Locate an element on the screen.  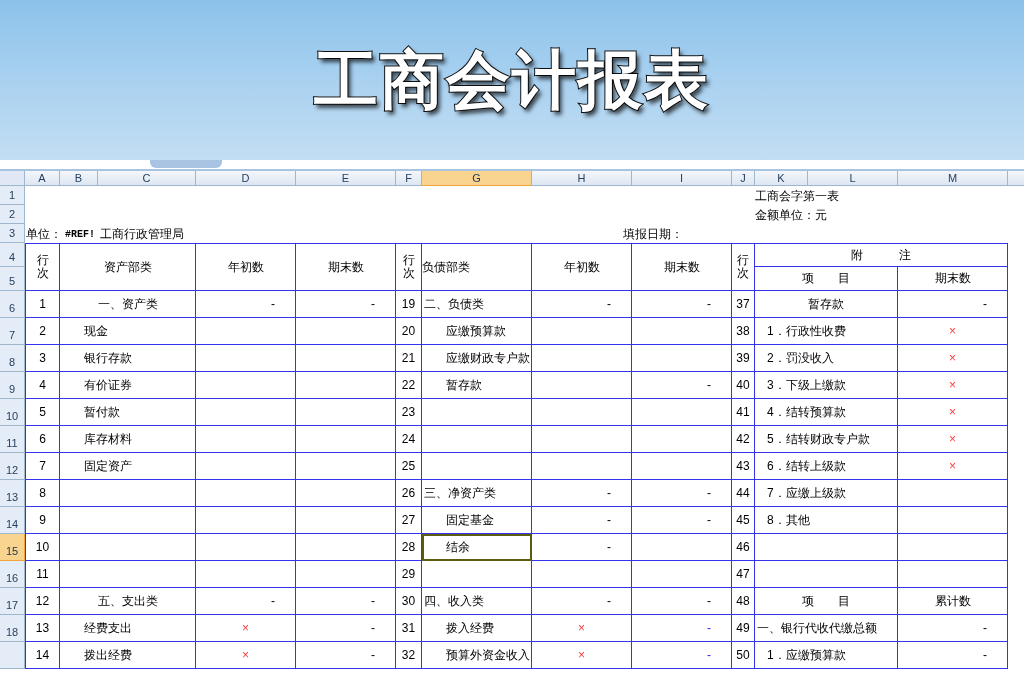
table-cell: 7 is located at coordinates (42, 466).